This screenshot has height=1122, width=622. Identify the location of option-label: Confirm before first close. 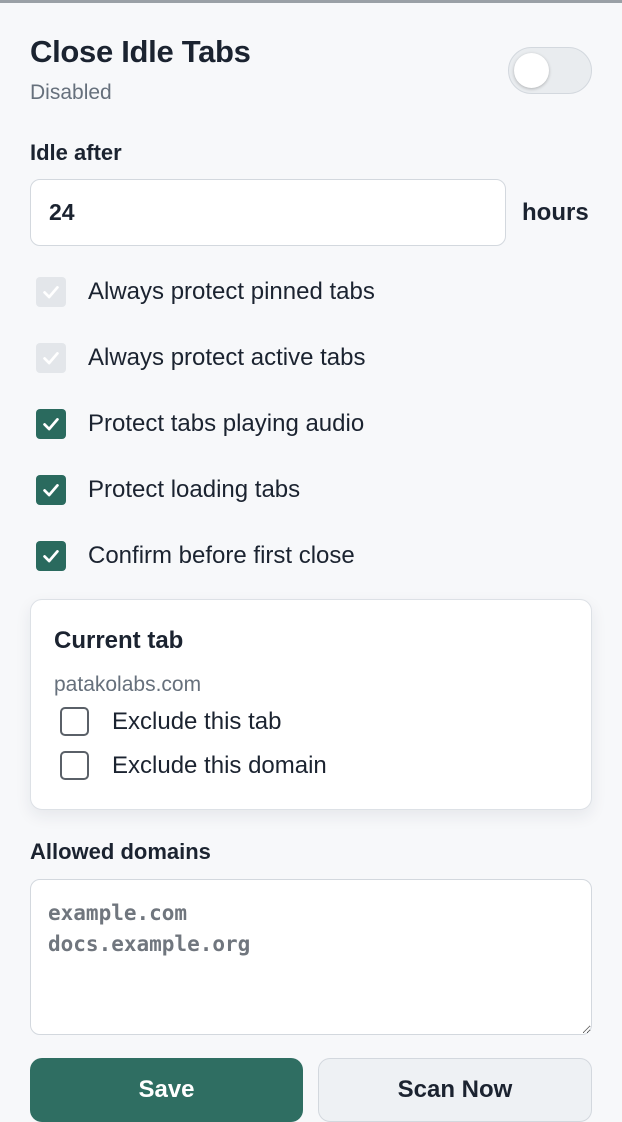
(221, 555).